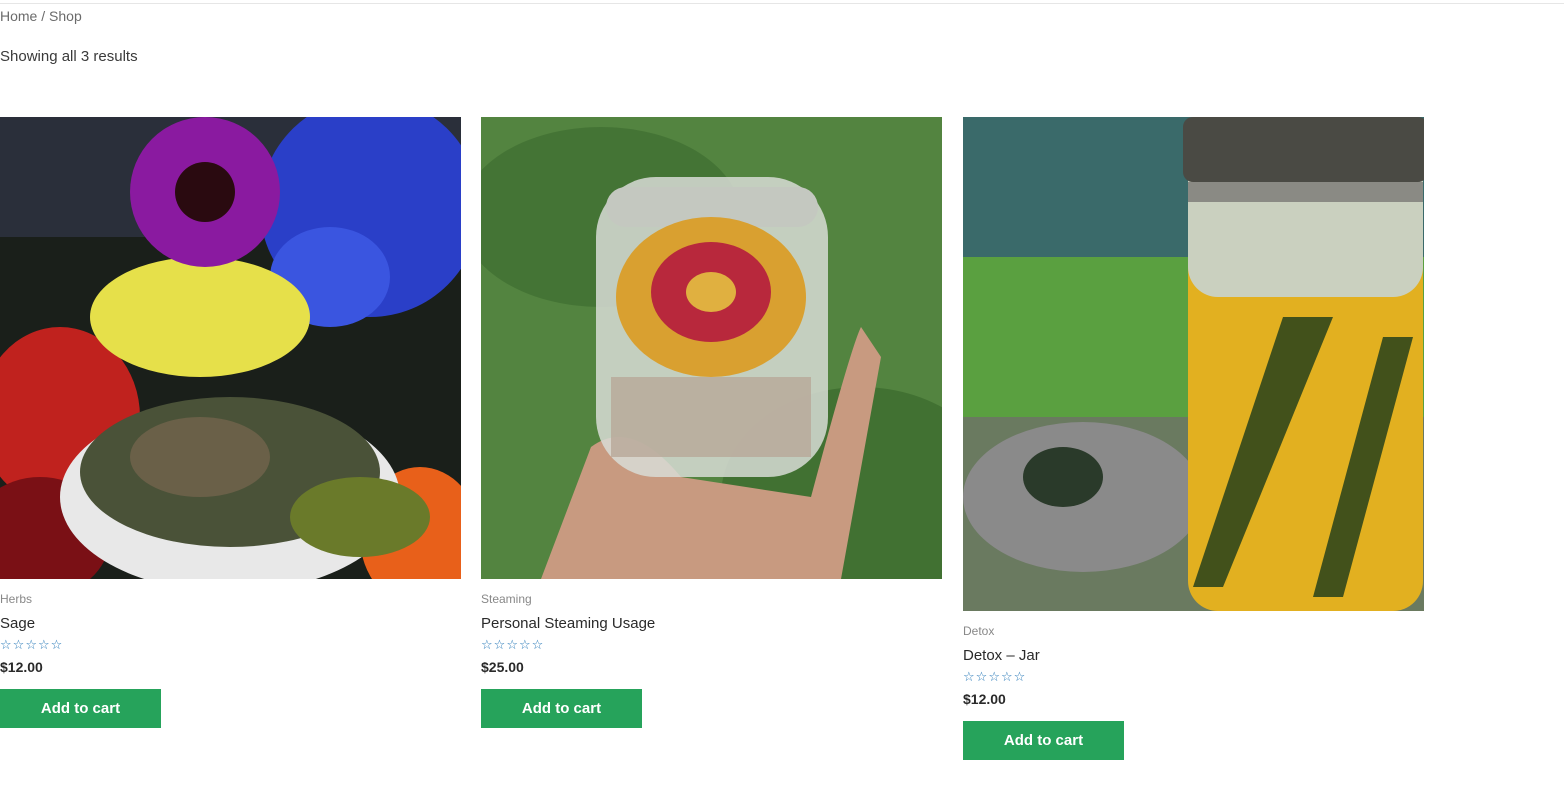 The width and height of the screenshot is (1564, 801). Describe the element at coordinates (502, 667) in the screenshot. I see `product-price: $25.00` at that location.